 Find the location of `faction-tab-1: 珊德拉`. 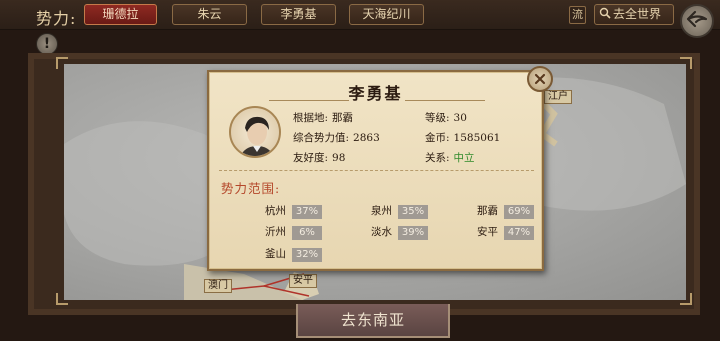

faction-tab-1: 珊德拉 is located at coordinates (120, 14).